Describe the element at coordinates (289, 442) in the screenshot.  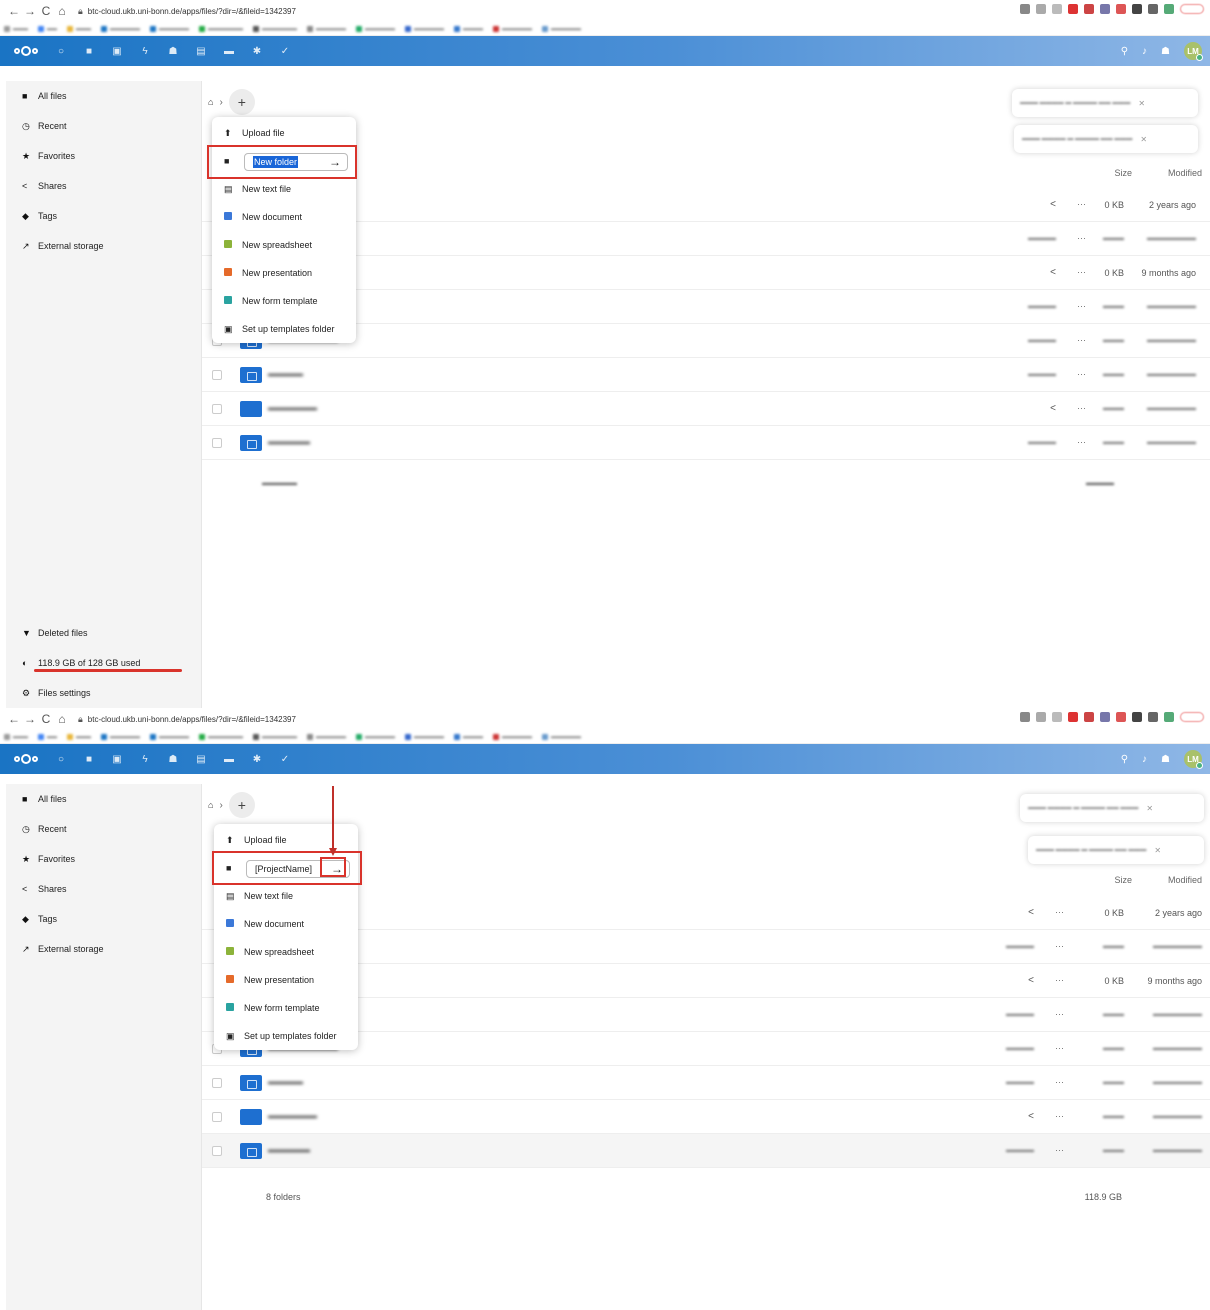
I see `folder-name: ▬▬▬▬▬▬` at that location.